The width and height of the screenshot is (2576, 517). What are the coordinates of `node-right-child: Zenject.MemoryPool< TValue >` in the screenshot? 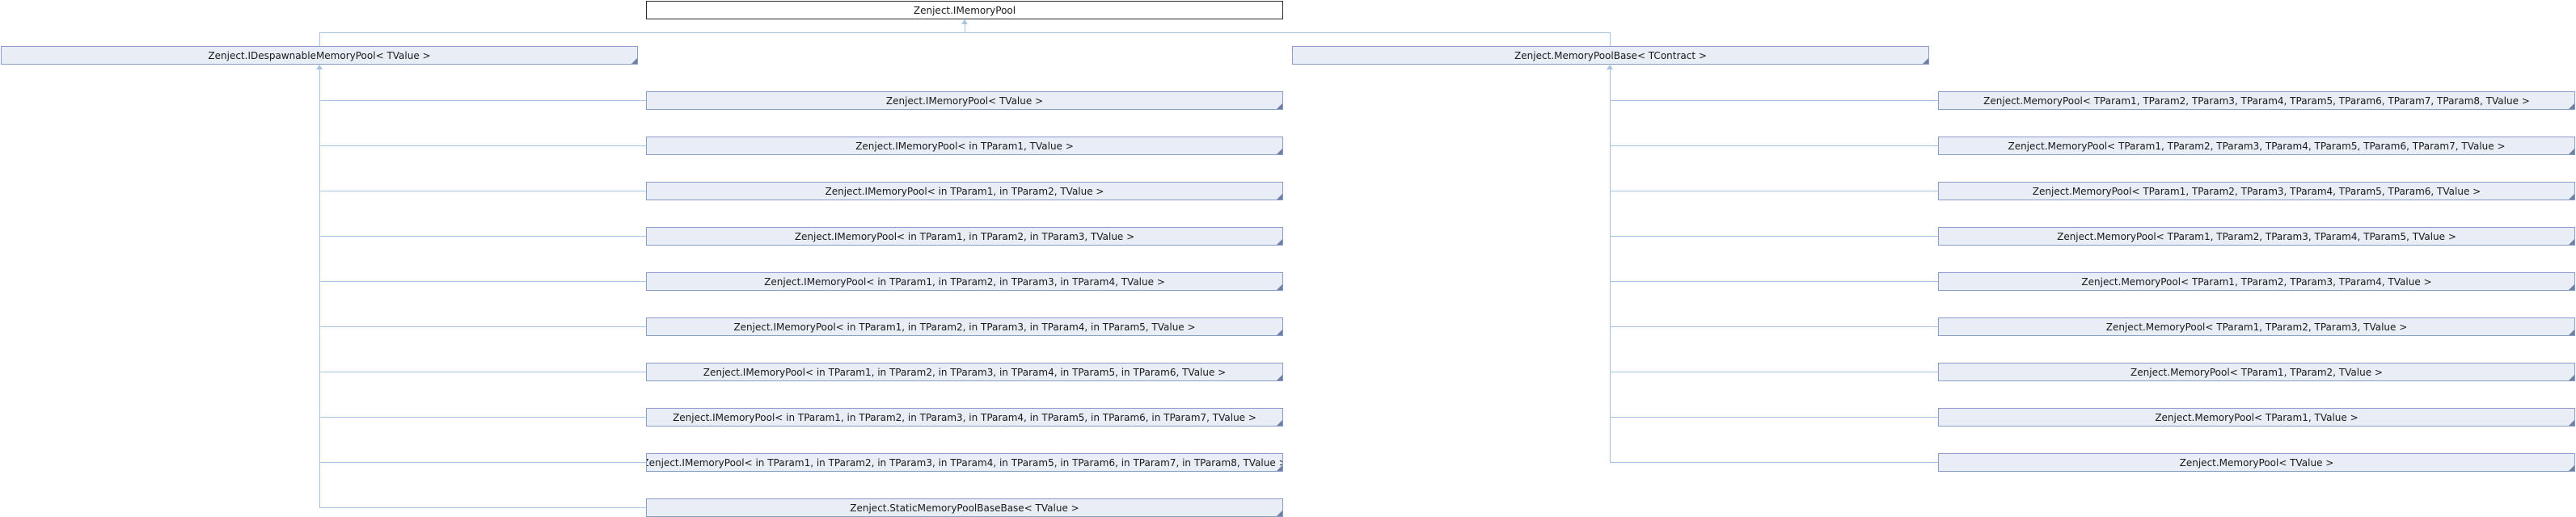 It's located at (2256, 463).